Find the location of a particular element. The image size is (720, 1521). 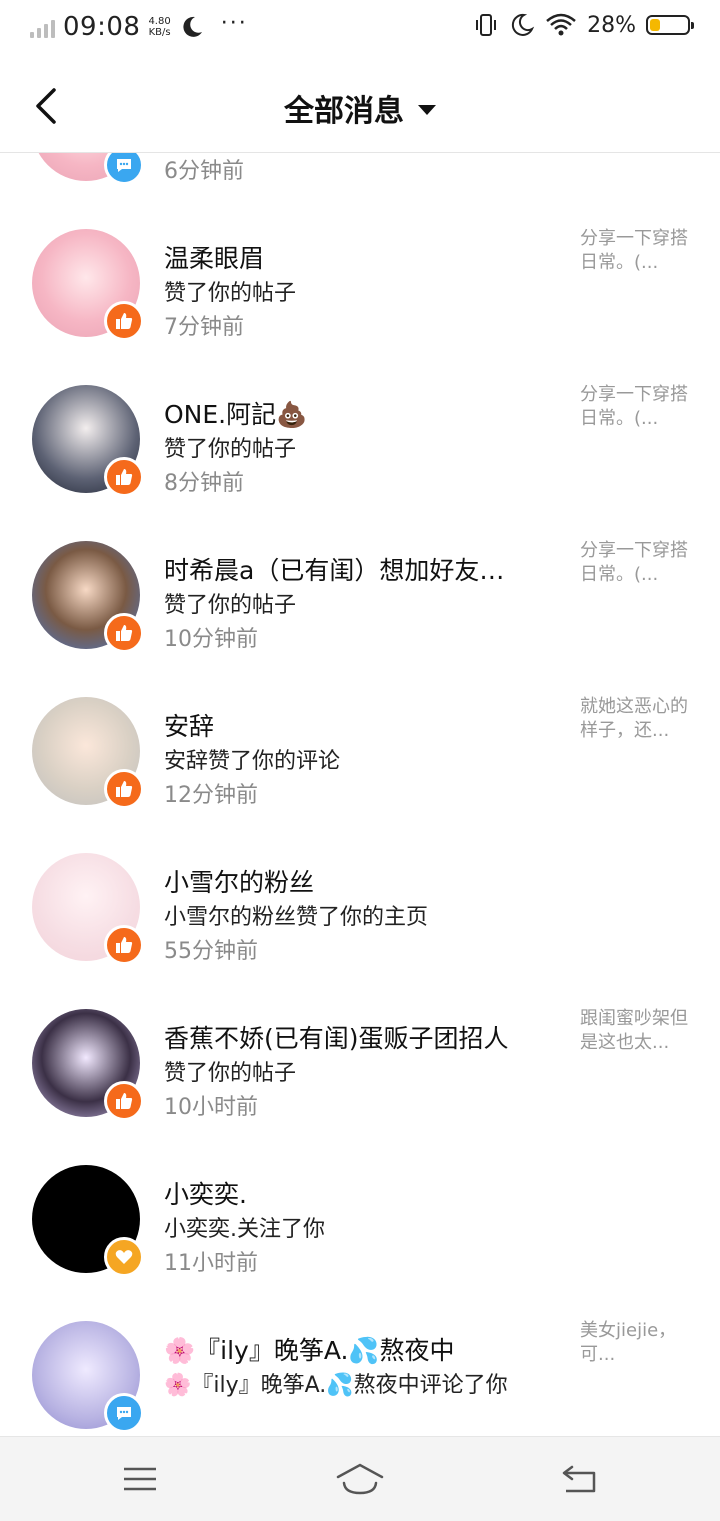

return-button is located at coordinates (580, 1479).